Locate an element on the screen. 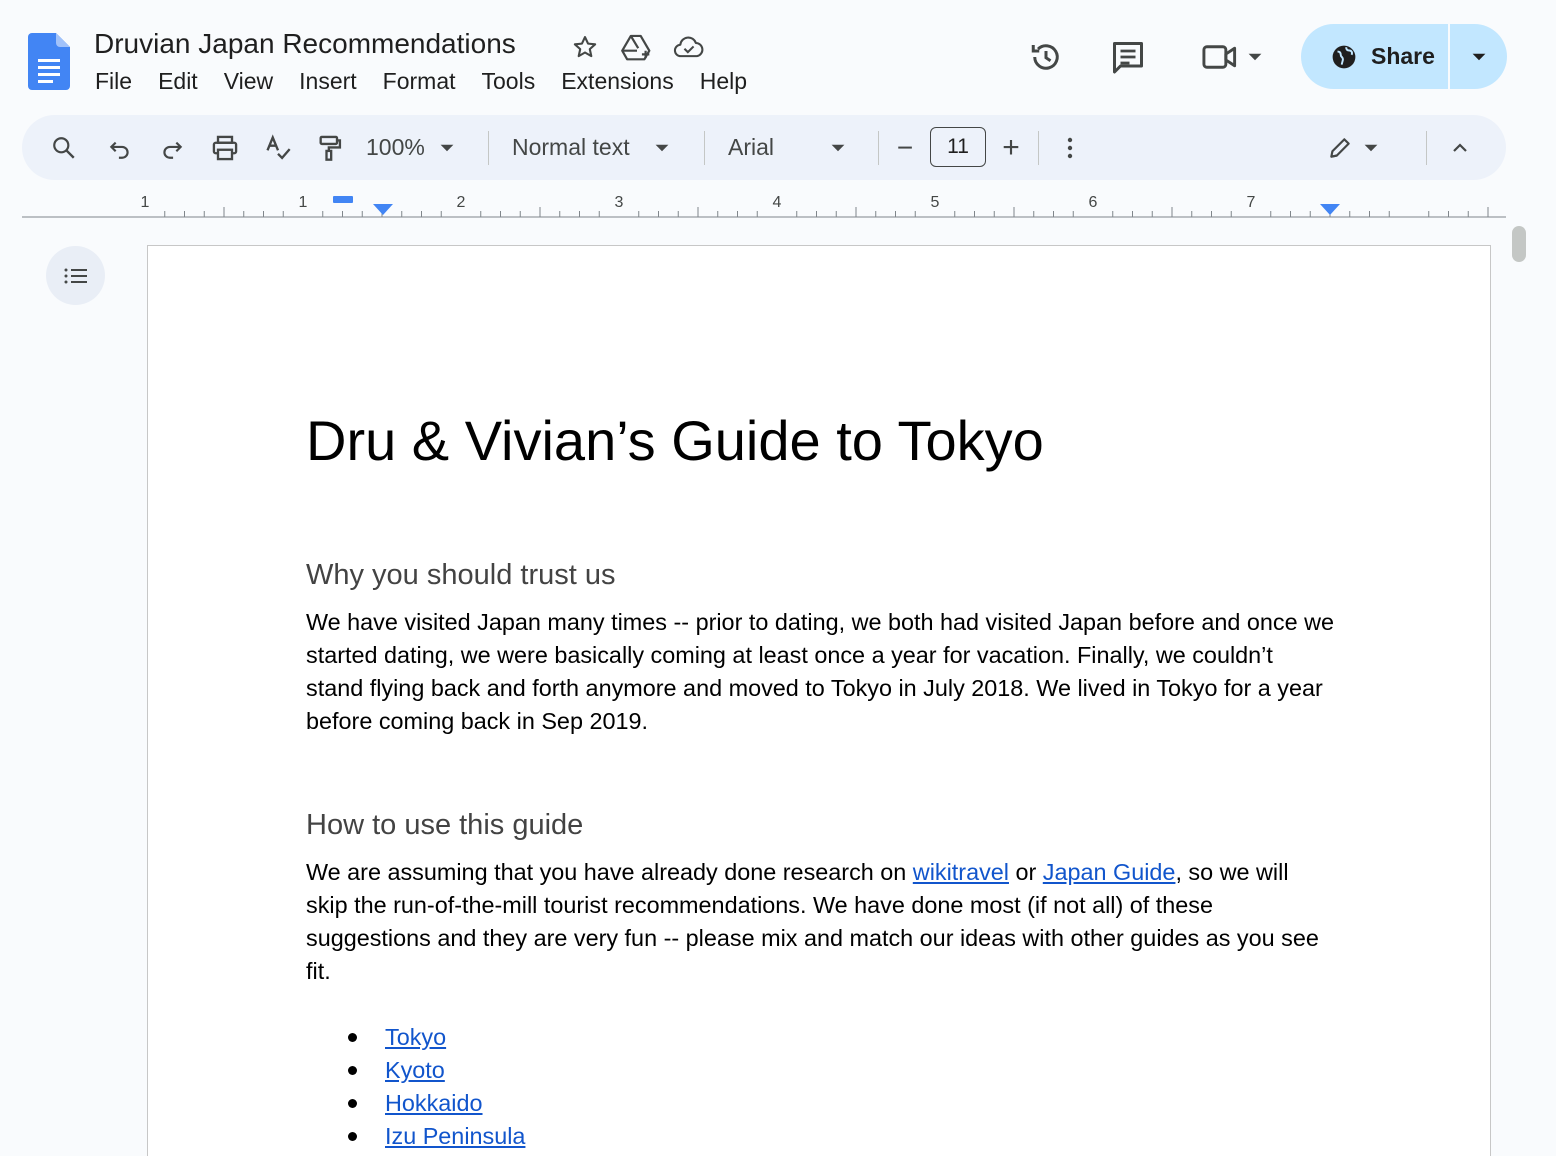 The width and height of the screenshot is (1556, 1156). undo-button is located at coordinates (120, 147).